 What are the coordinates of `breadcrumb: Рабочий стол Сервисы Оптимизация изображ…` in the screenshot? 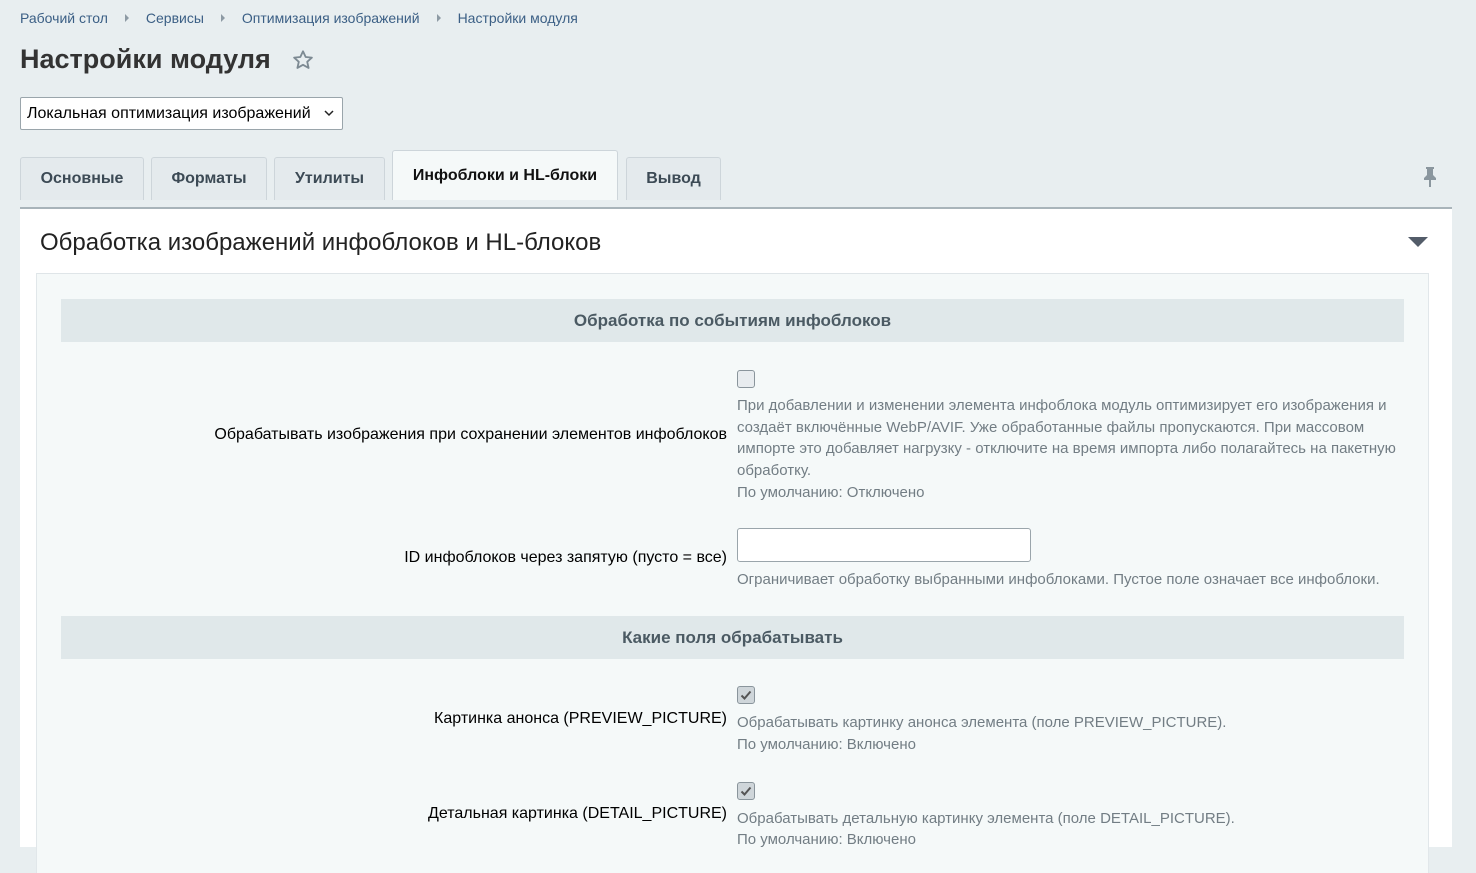 It's located at (299, 18).